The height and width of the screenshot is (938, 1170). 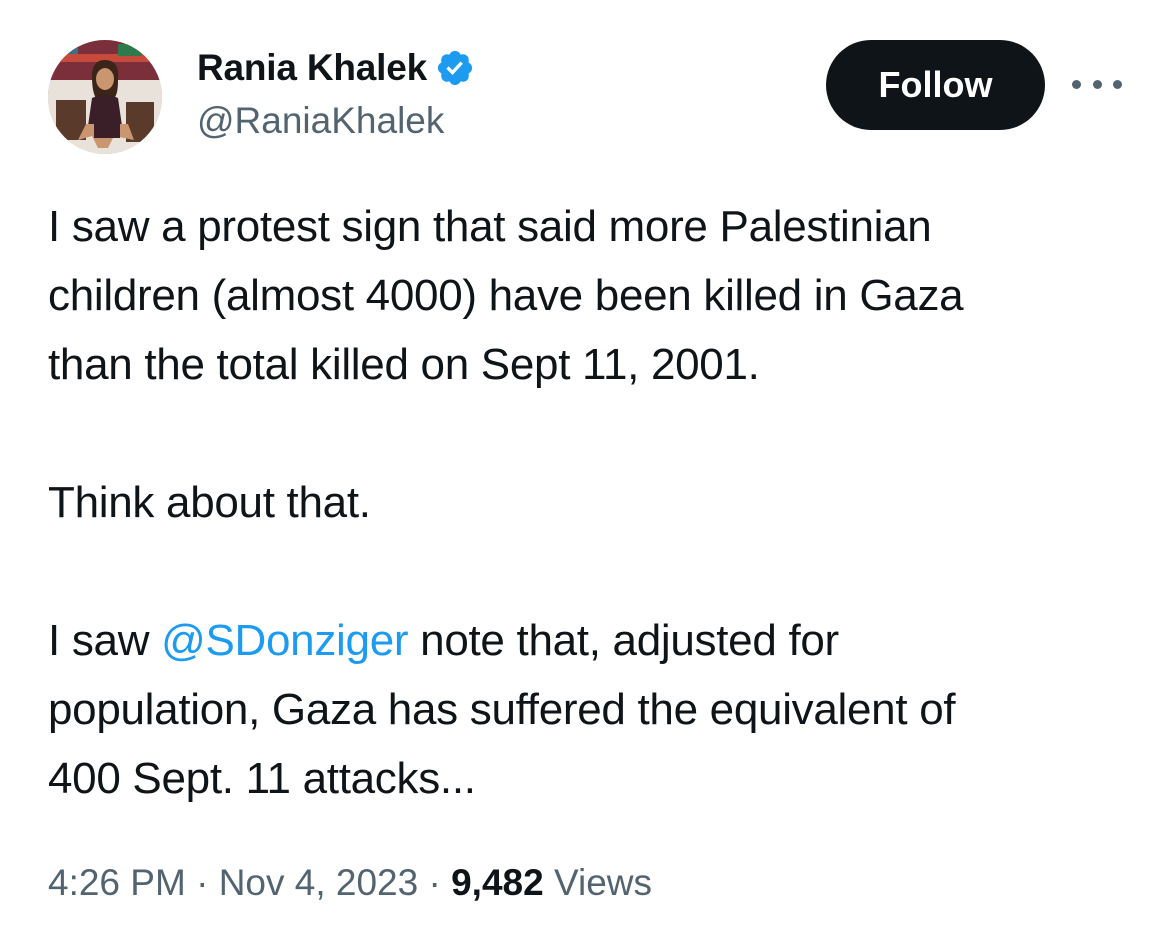 I want to click on display-name: Rania Khalek, so click(x=312, y=68).